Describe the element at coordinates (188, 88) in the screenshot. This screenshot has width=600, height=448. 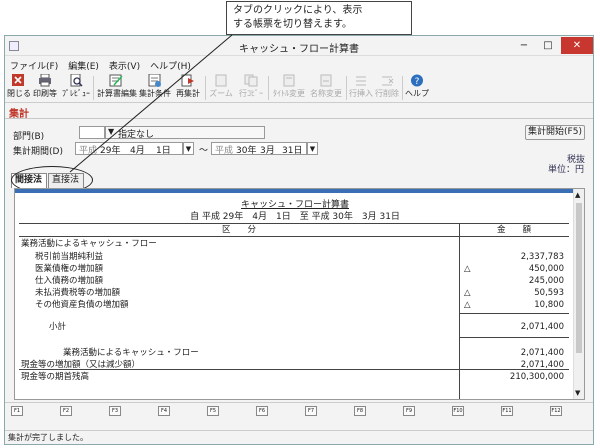
I see `toolbar-recalc-button: 再集計` at that location.